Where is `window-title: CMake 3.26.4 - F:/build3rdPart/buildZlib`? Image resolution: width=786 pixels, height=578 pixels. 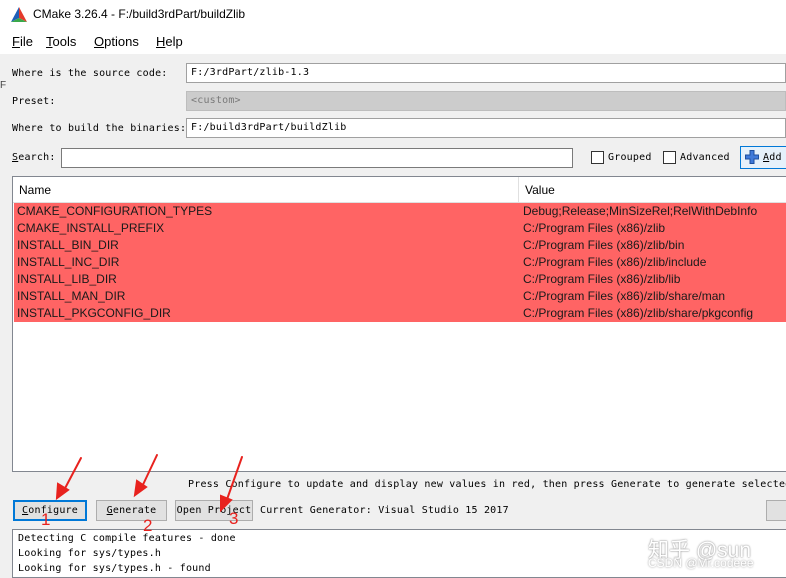
window-title: CMake 3.26.4 - F:/build3rdPart/buildZlib is located at coordinates (139, 14).